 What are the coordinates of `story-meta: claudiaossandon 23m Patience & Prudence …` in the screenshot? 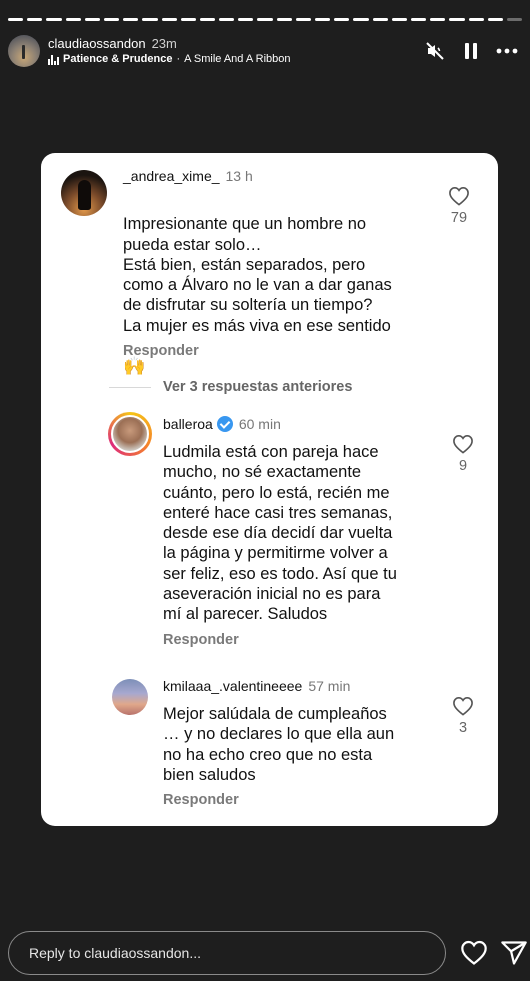 It's located at (169, 51).